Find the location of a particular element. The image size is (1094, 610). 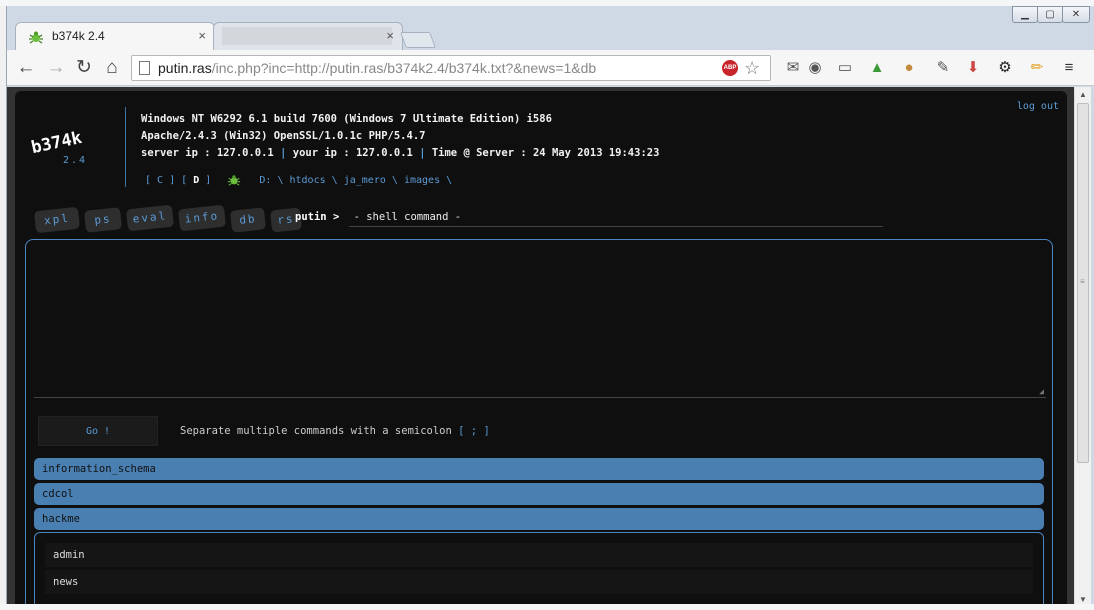

scroll-up-icon: ▲ is located at coordinates (1083, 94).